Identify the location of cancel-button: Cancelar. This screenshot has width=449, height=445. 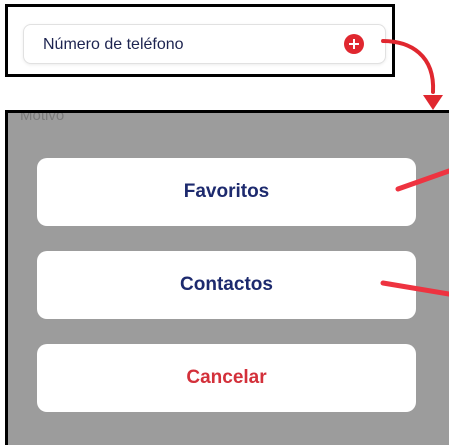
(226, 378).